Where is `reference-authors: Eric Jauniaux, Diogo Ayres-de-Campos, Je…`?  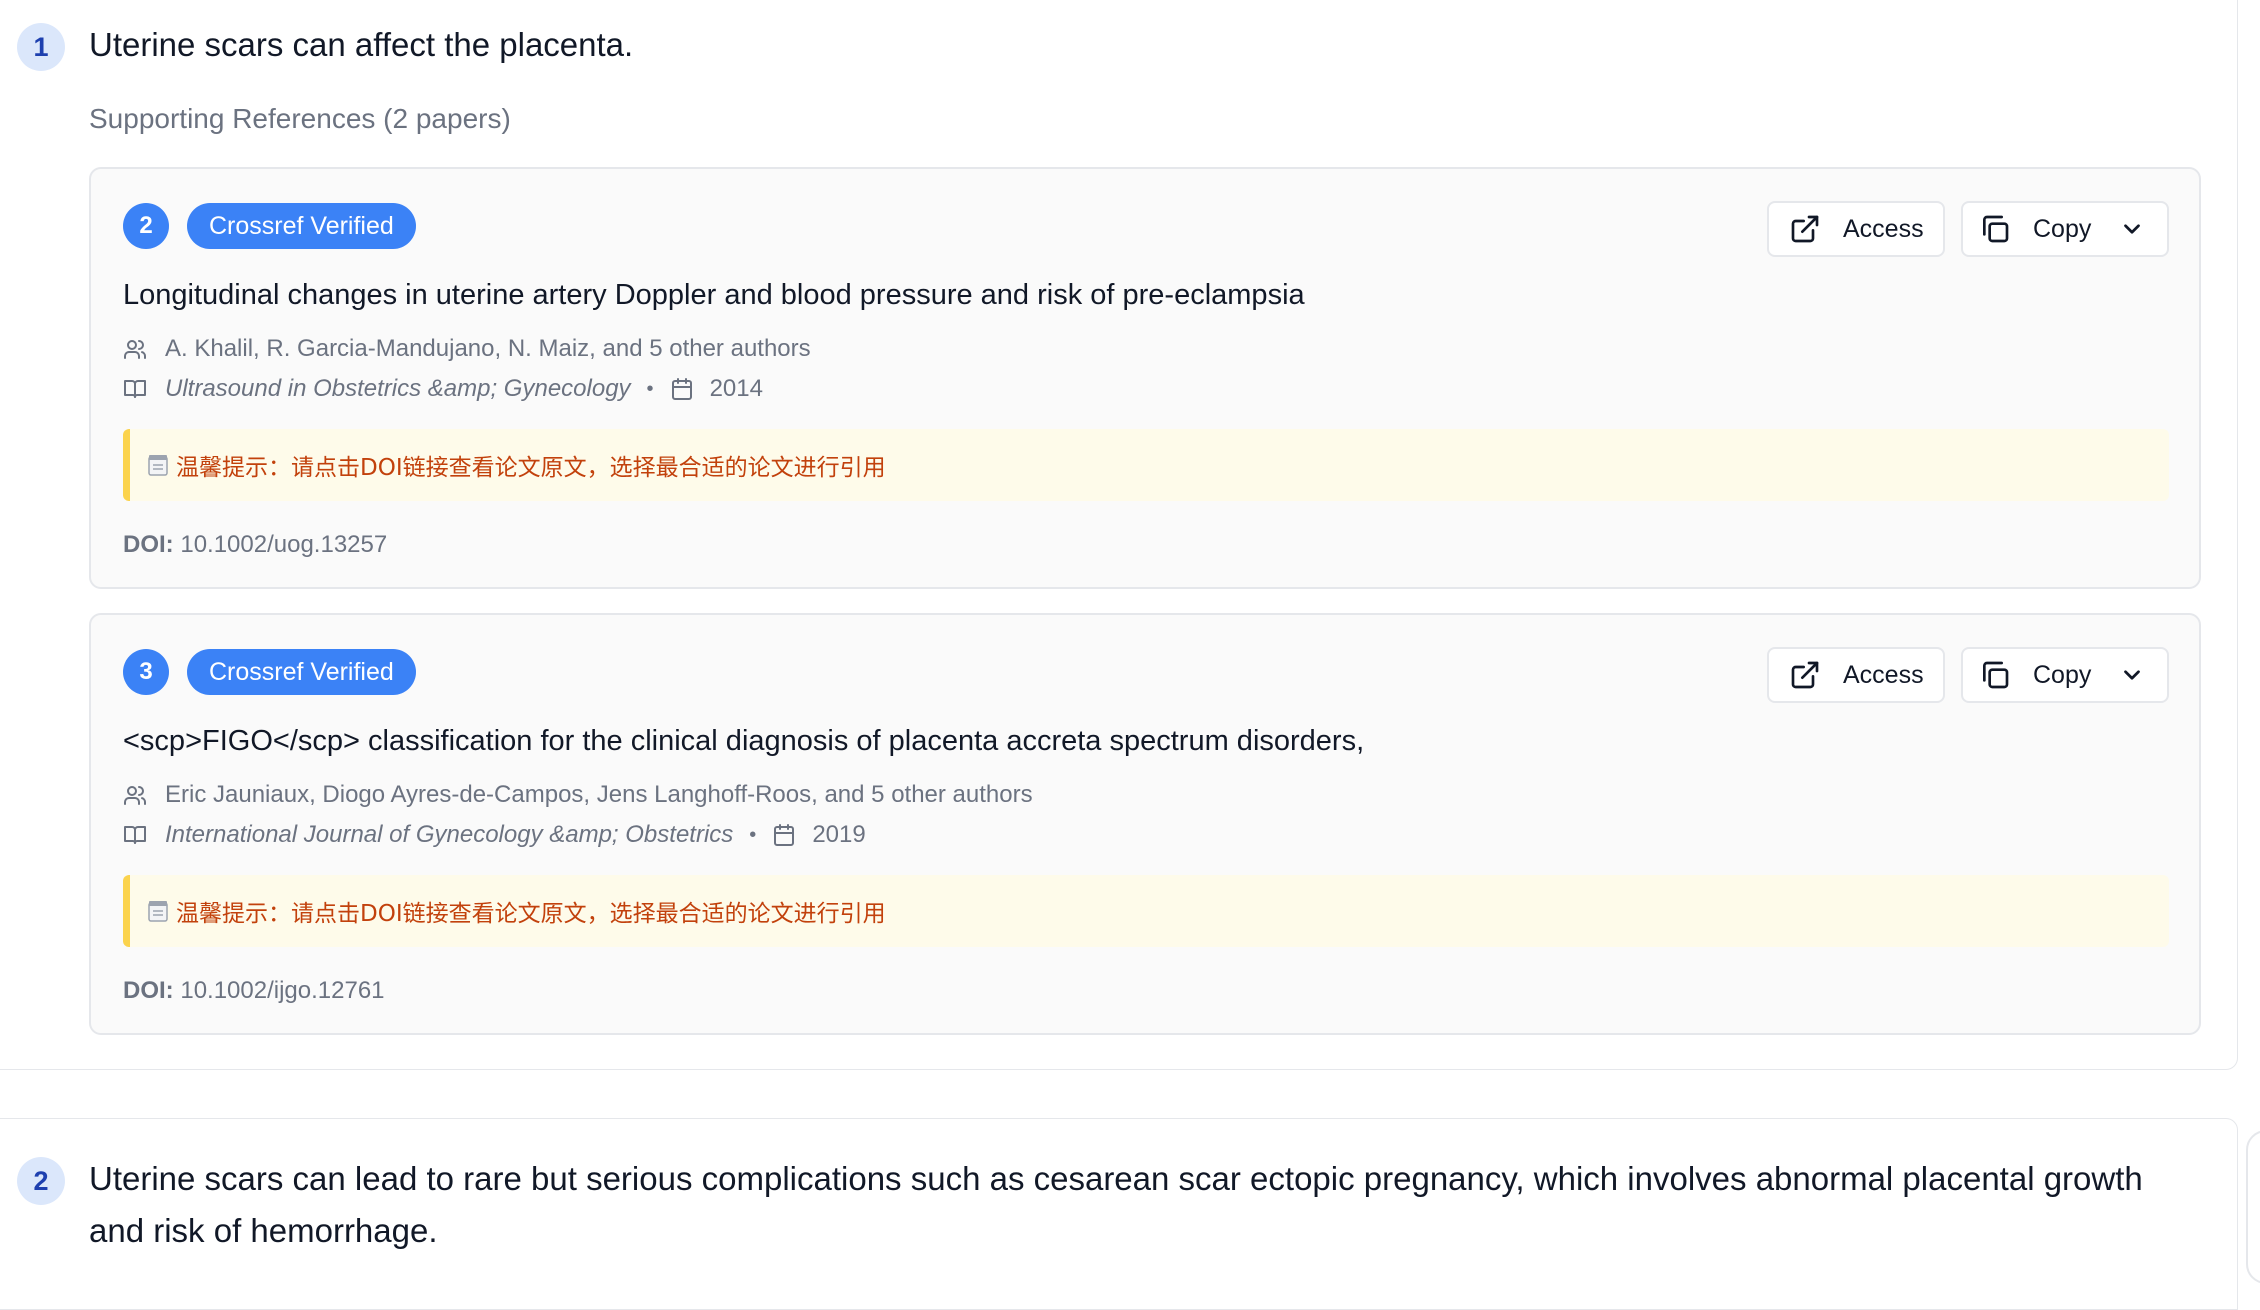
reference-authors: Eric Jauniaux, Diogo Ayres-de-Campos, Je… is located at coordinates (599, 794).